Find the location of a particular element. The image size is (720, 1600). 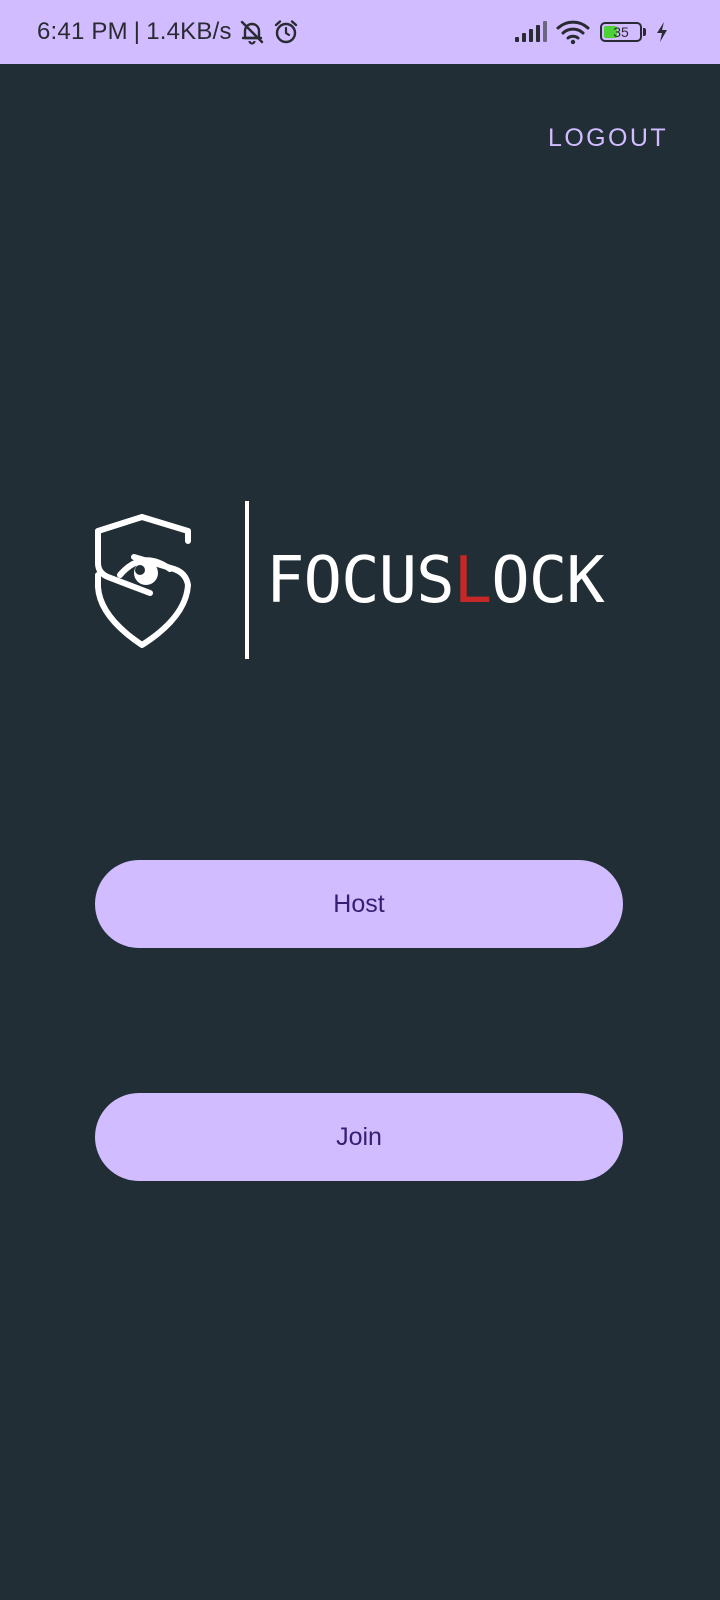

wordmark-part-2: OCK is located at coordinates (548, 581).